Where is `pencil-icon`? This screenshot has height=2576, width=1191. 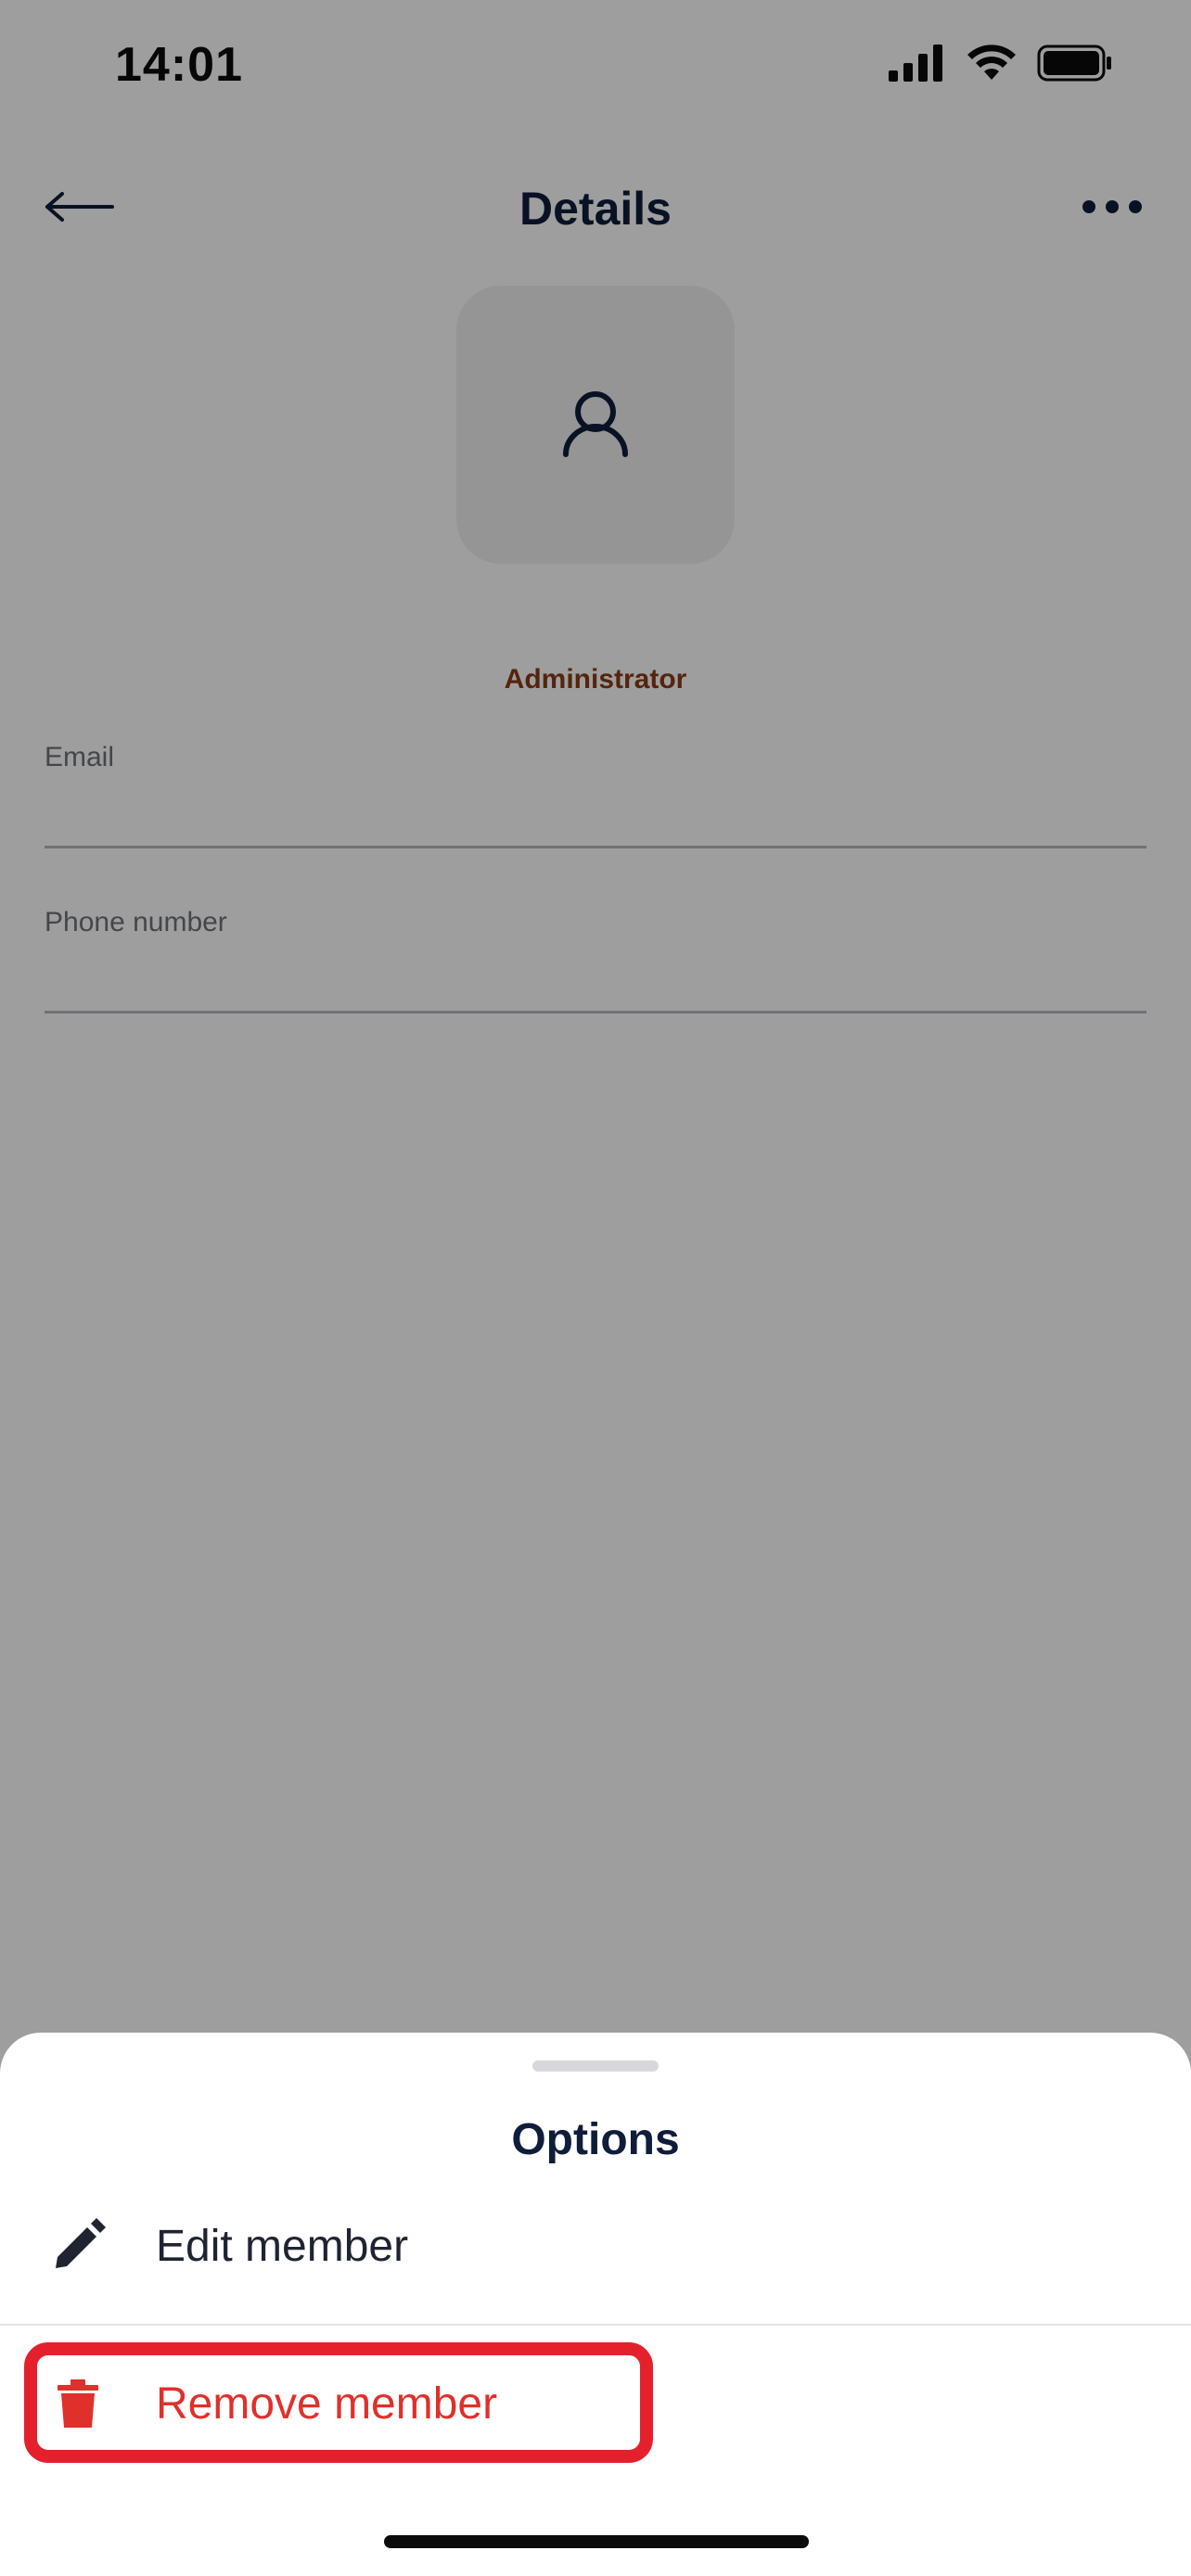
pencil-icon is located at coordinates (78, 2246).